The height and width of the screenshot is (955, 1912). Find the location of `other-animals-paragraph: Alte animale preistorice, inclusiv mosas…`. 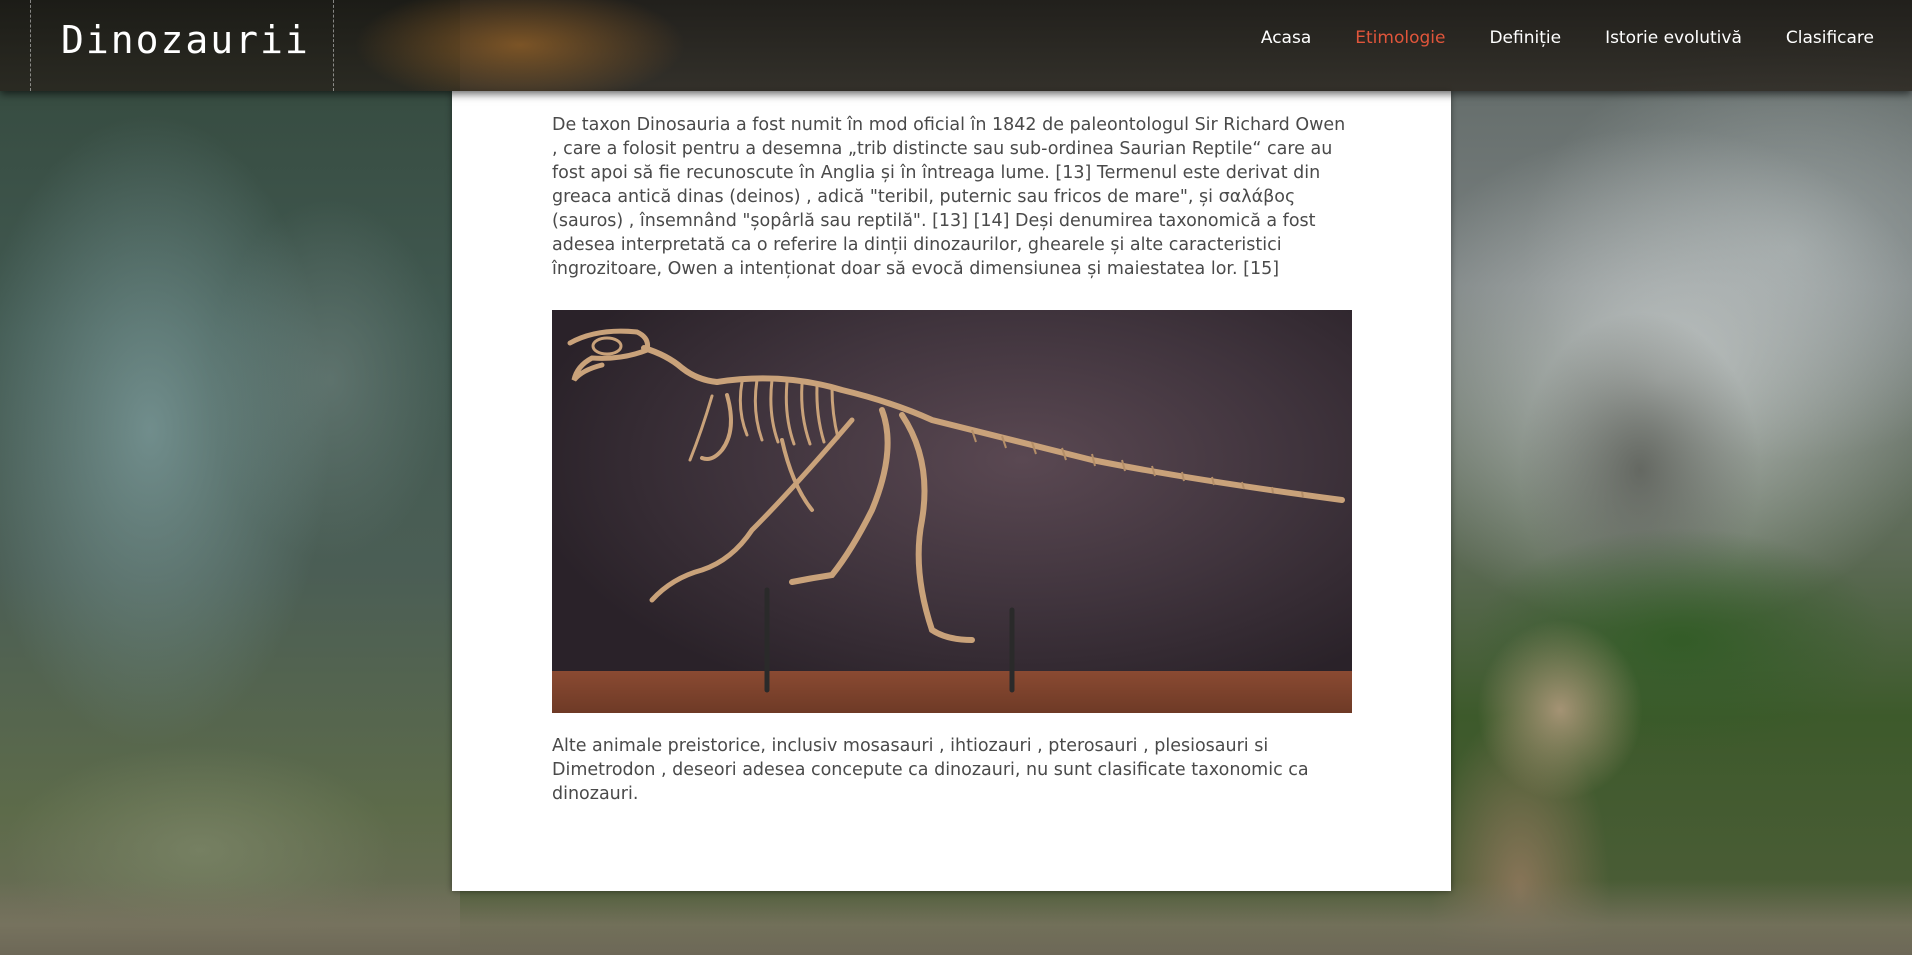

other-animals-paragraph: Alte animale preistorice, inclusiv mosas… is located at coordinates (930, 770).